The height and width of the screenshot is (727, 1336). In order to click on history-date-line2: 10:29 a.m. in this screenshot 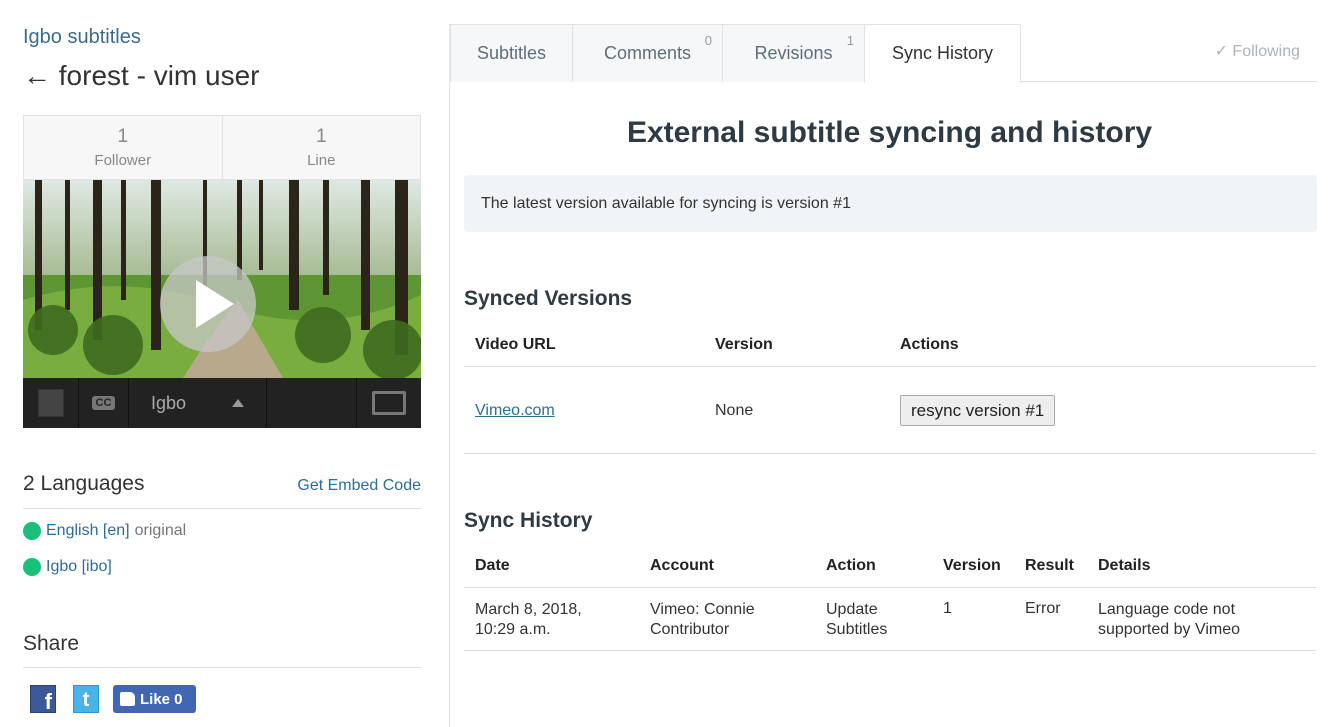, I will do `click(513, 629)`.